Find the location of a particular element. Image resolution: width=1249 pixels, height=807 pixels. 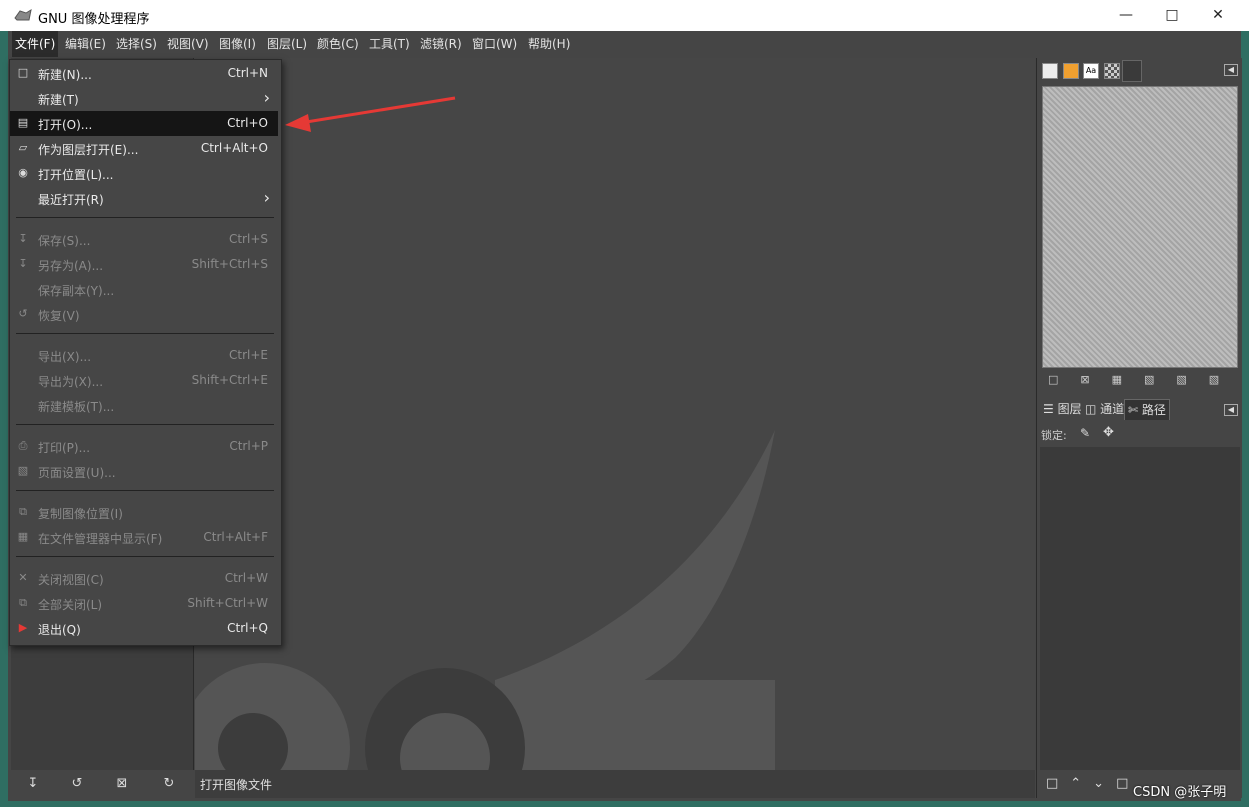

menu-item-copy-location: ⧉ 复制图像位置(I) is located at coordinates (144, 512).